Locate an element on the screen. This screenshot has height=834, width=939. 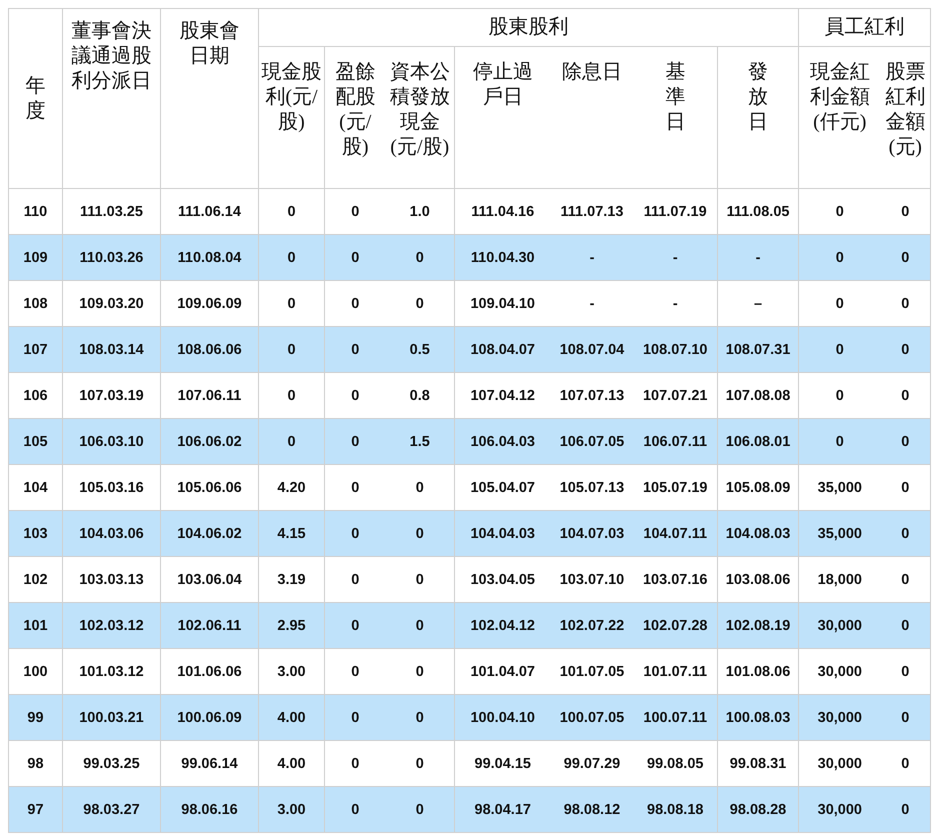
table-cell: 106.04.03 is located at coordinates (502, 441).